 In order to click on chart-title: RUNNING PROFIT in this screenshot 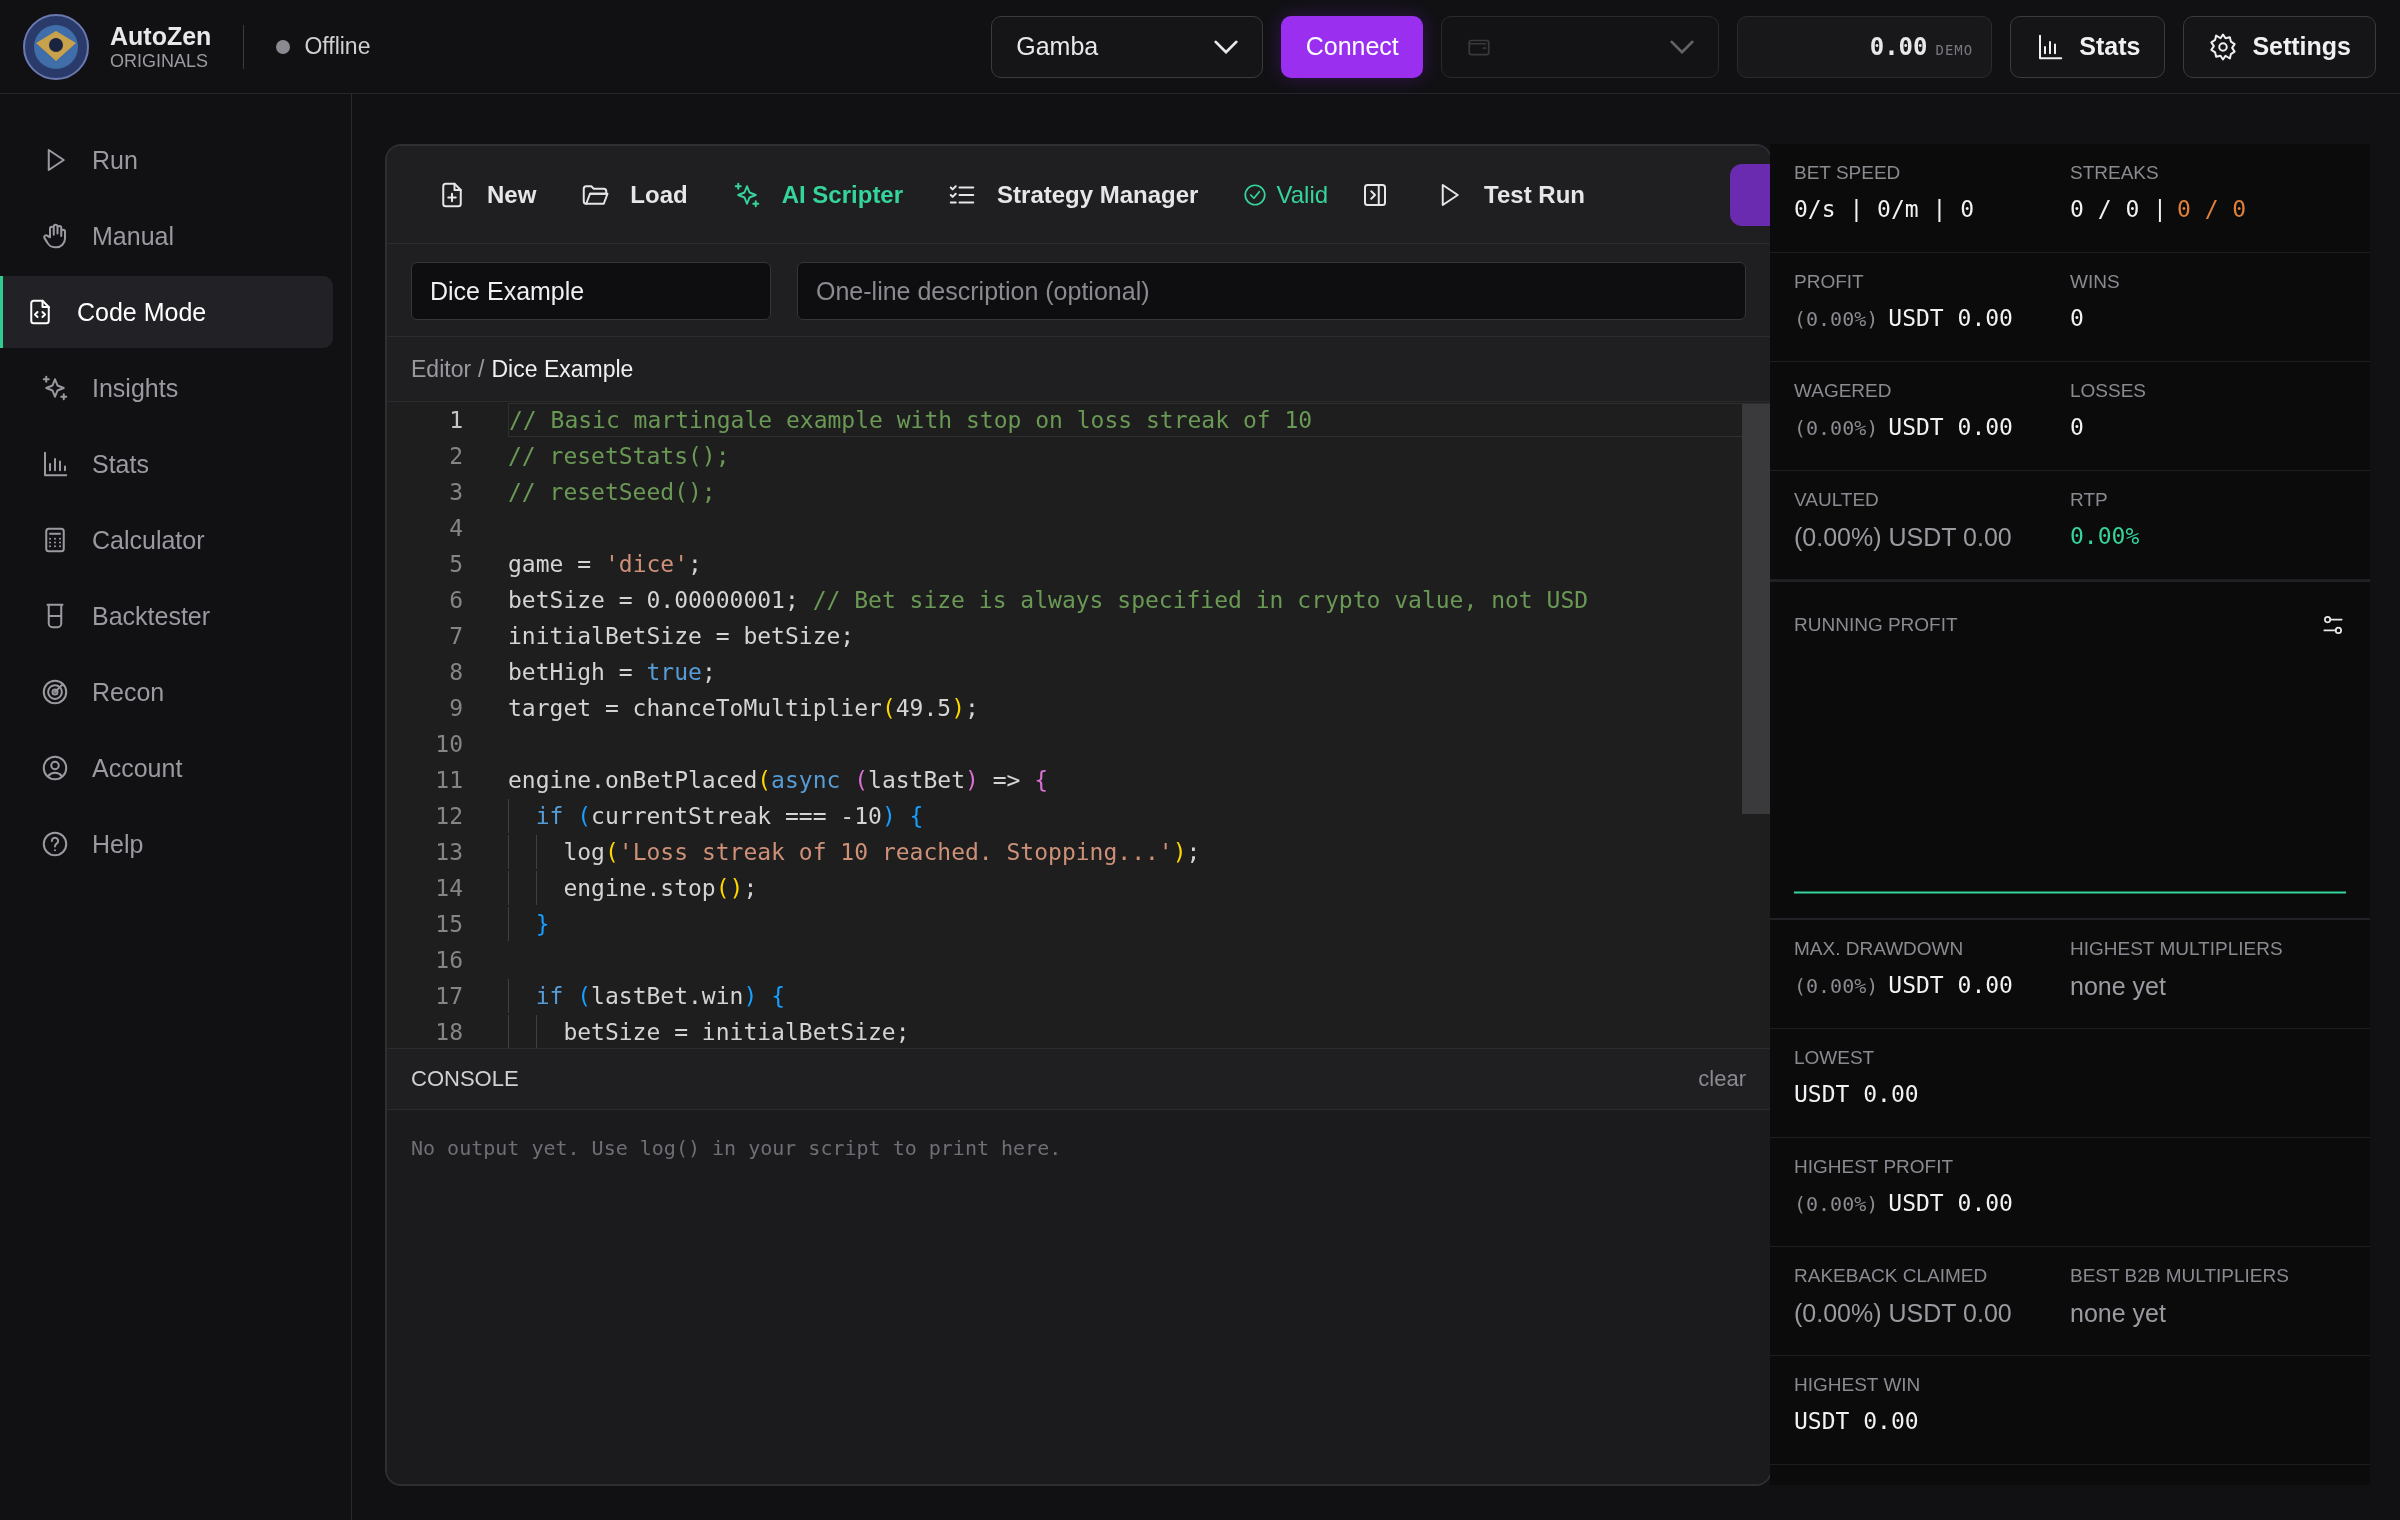, I will do `click(1876, 625)`.